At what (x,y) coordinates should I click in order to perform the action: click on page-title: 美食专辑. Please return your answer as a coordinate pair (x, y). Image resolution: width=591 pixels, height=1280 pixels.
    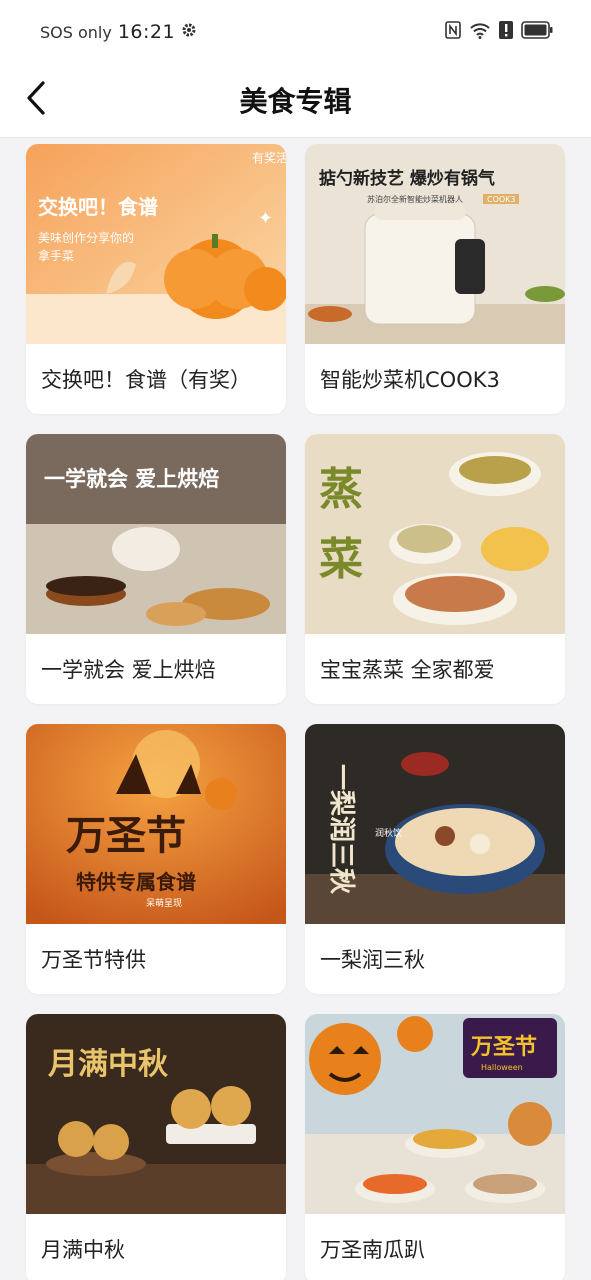
    Looking at the image, I should click on (295, 101).